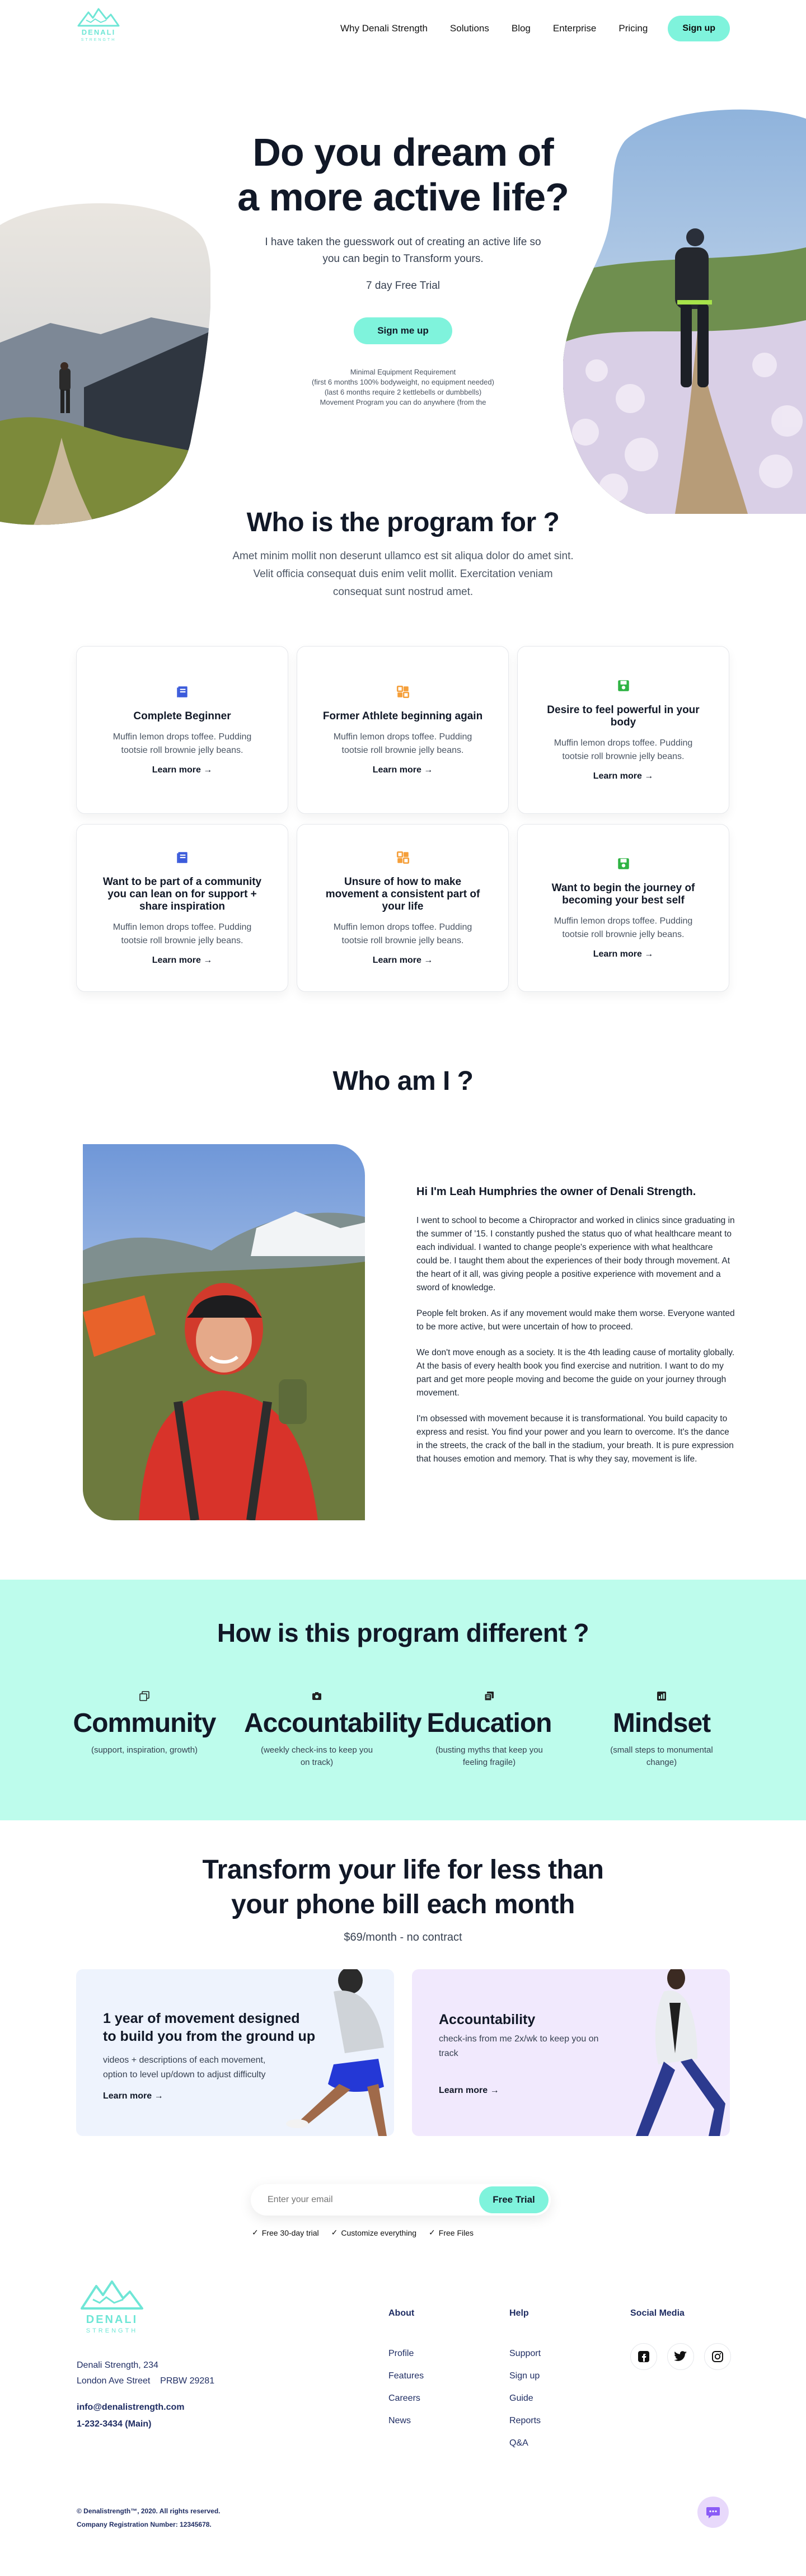 This screenshot has height=2576, width=806. I want to click on footer-link: Features, so click(406, 2376).